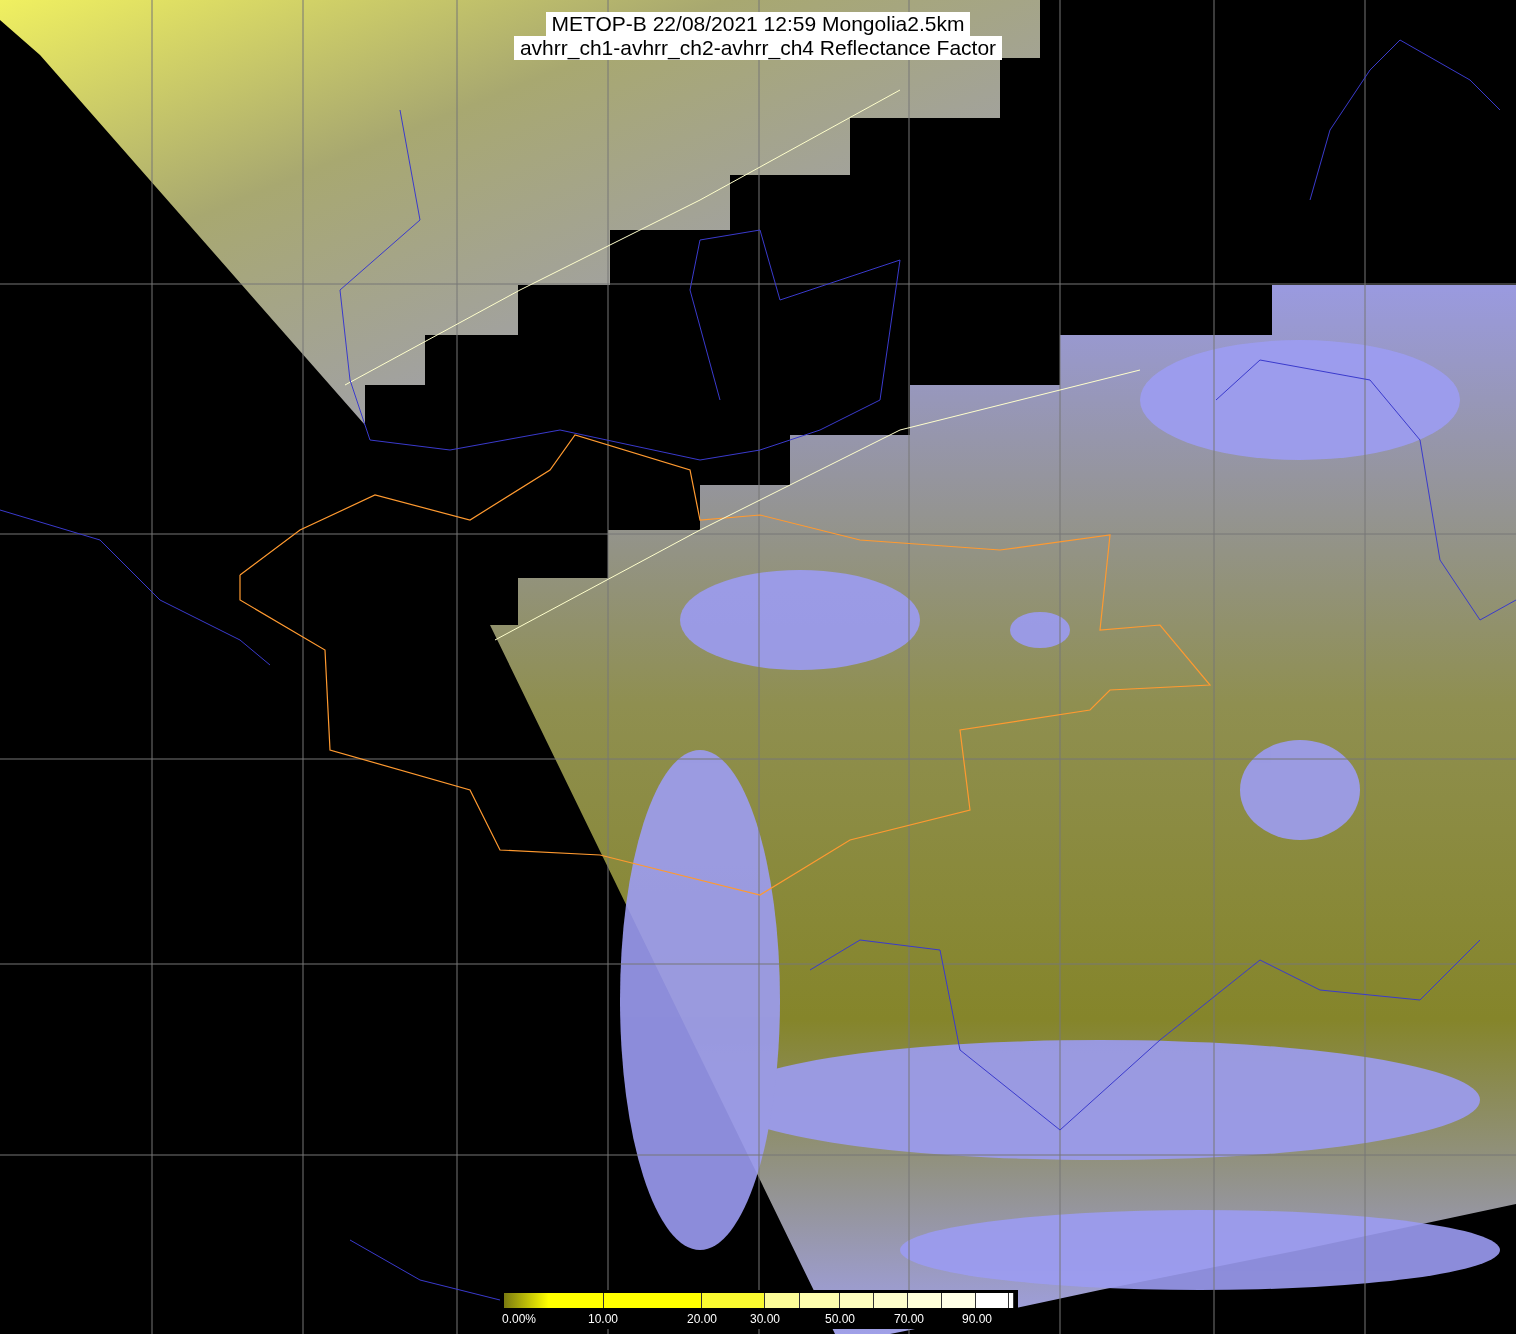 This screenshot has height=1334, width=1516. Describe the element at coordinates (702, 1319) in the screenshot. I see `scale-label: 20.00` at that location.